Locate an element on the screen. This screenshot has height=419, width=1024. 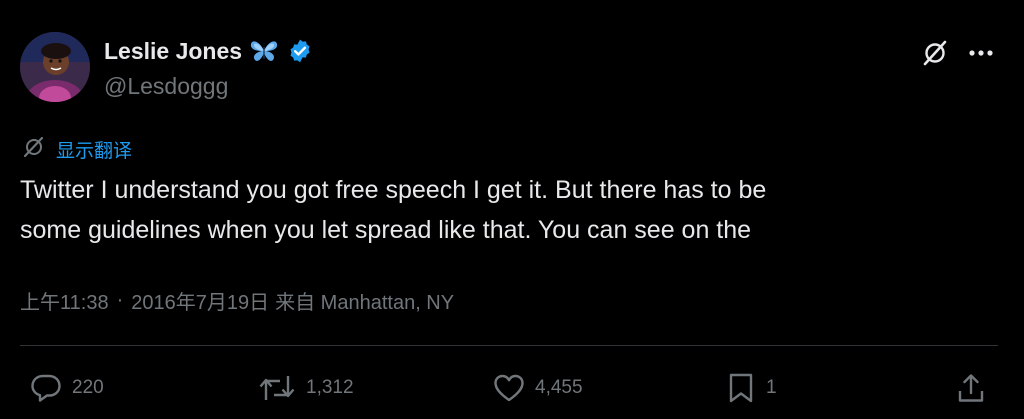
show-translation-button: 显示翻译 is located at coordinates (77, 149).